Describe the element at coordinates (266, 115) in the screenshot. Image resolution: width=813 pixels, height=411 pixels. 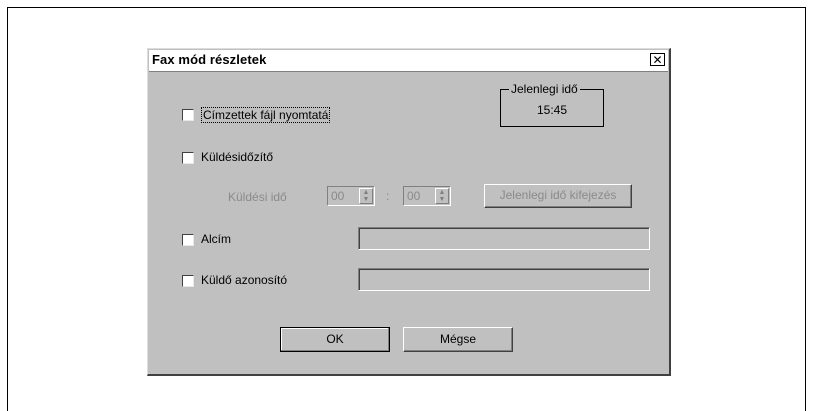
I see `print-recipients-label: Címzettek fájl nyomtatá` at that location.